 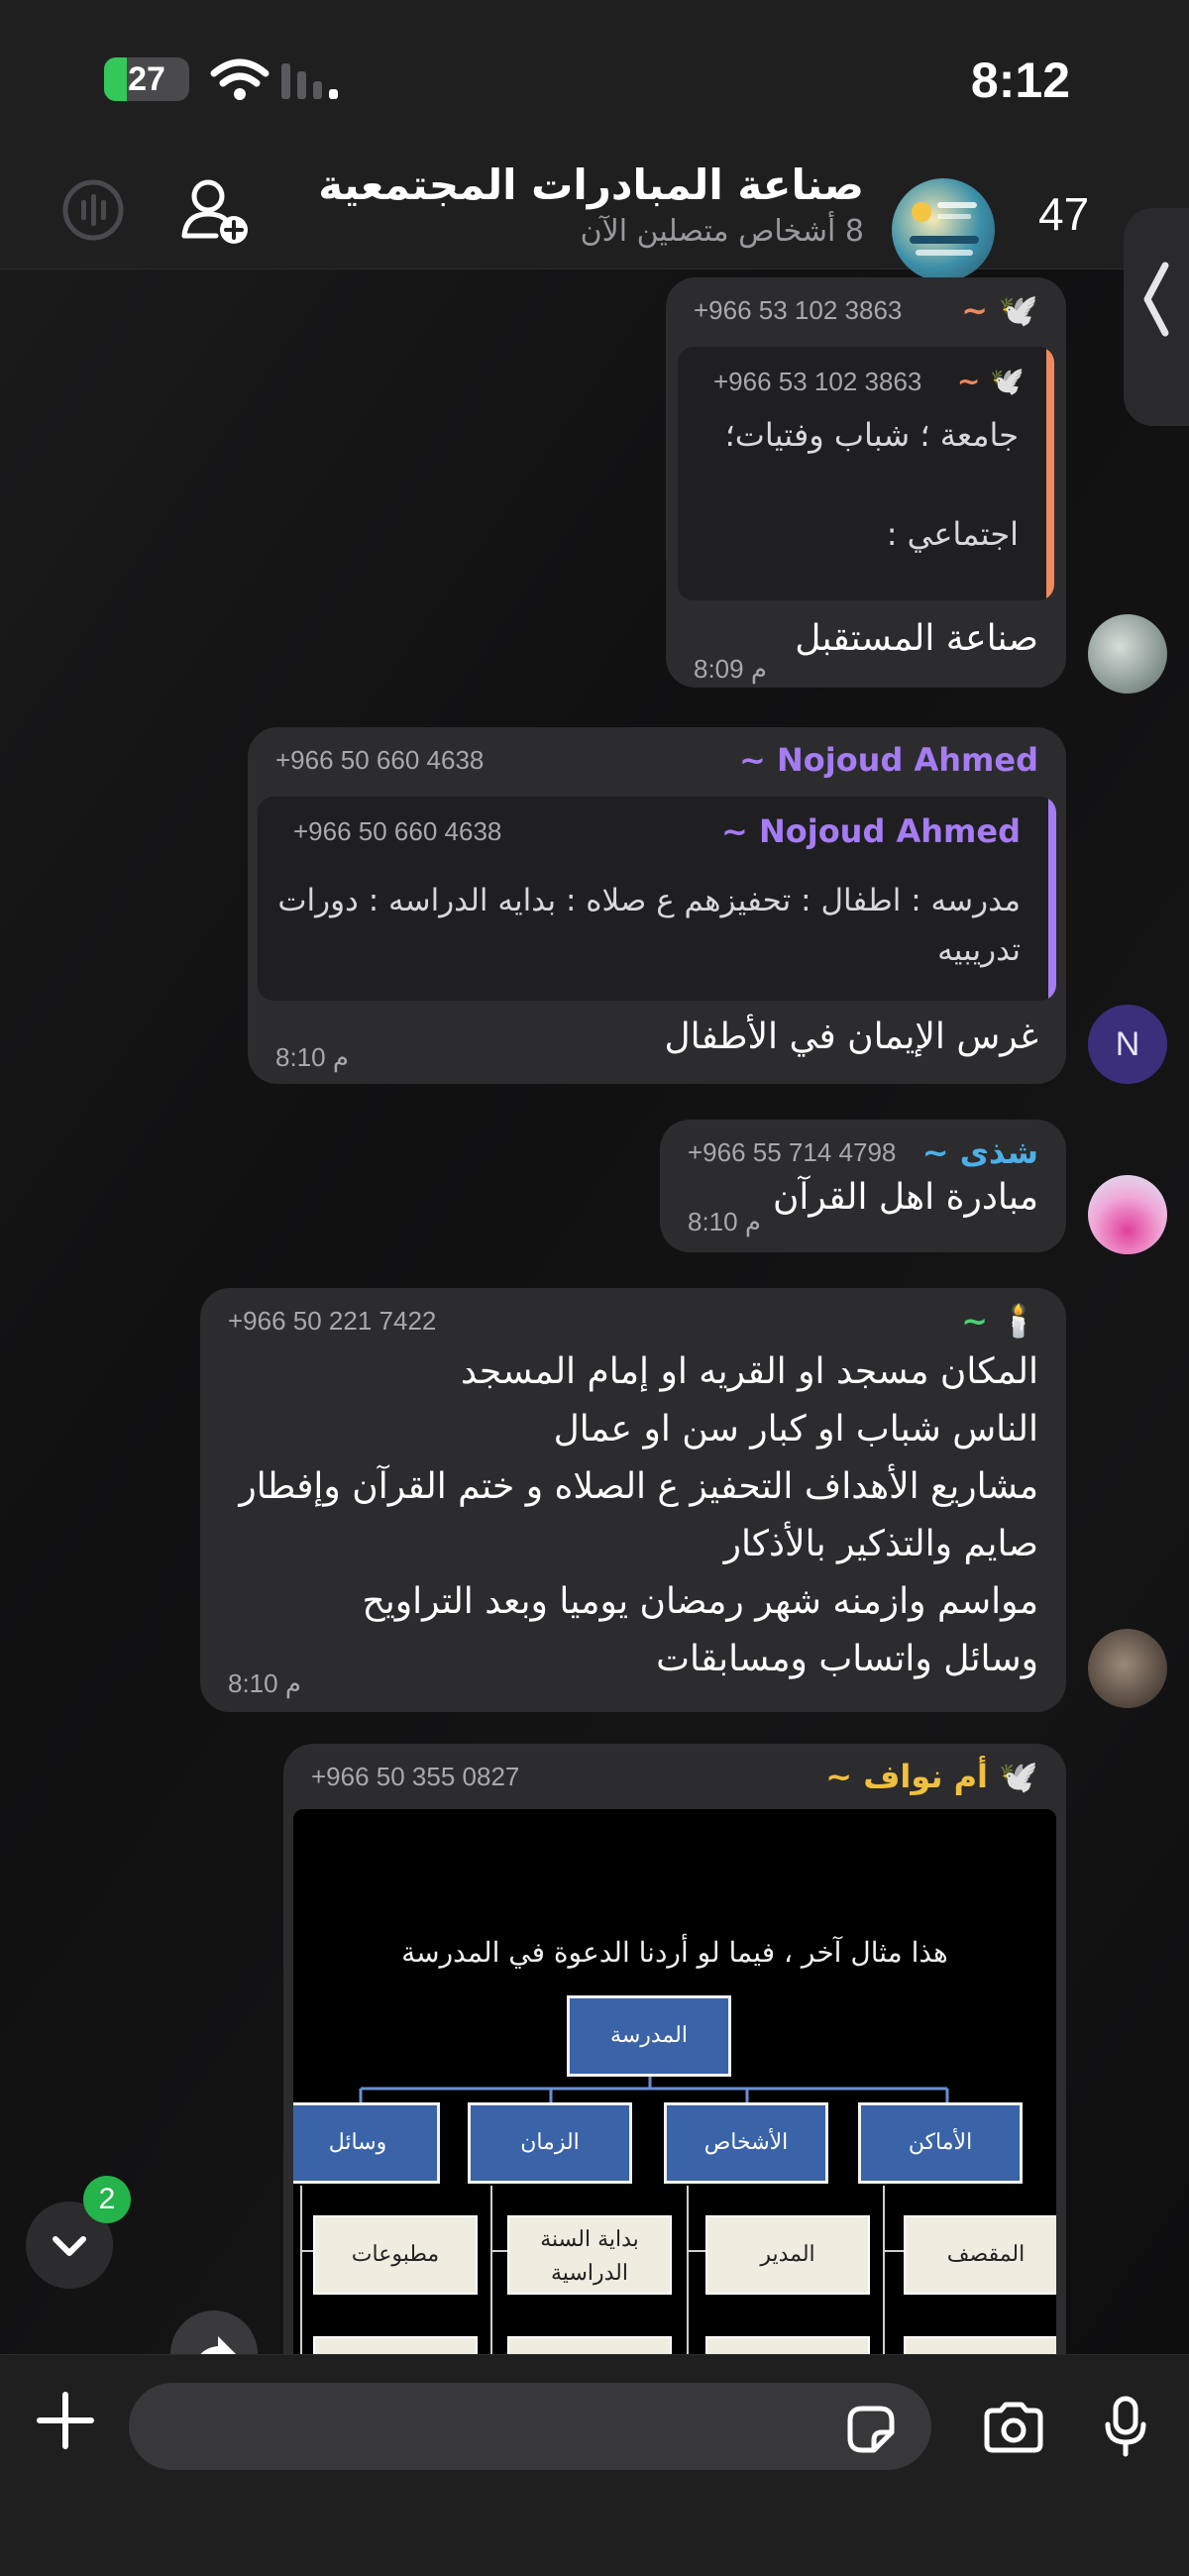 What do you see at coordinates (917, 638) in the screenshot?
I see `message-text: صناعة المستقبل` at bounding box center [917, 638].